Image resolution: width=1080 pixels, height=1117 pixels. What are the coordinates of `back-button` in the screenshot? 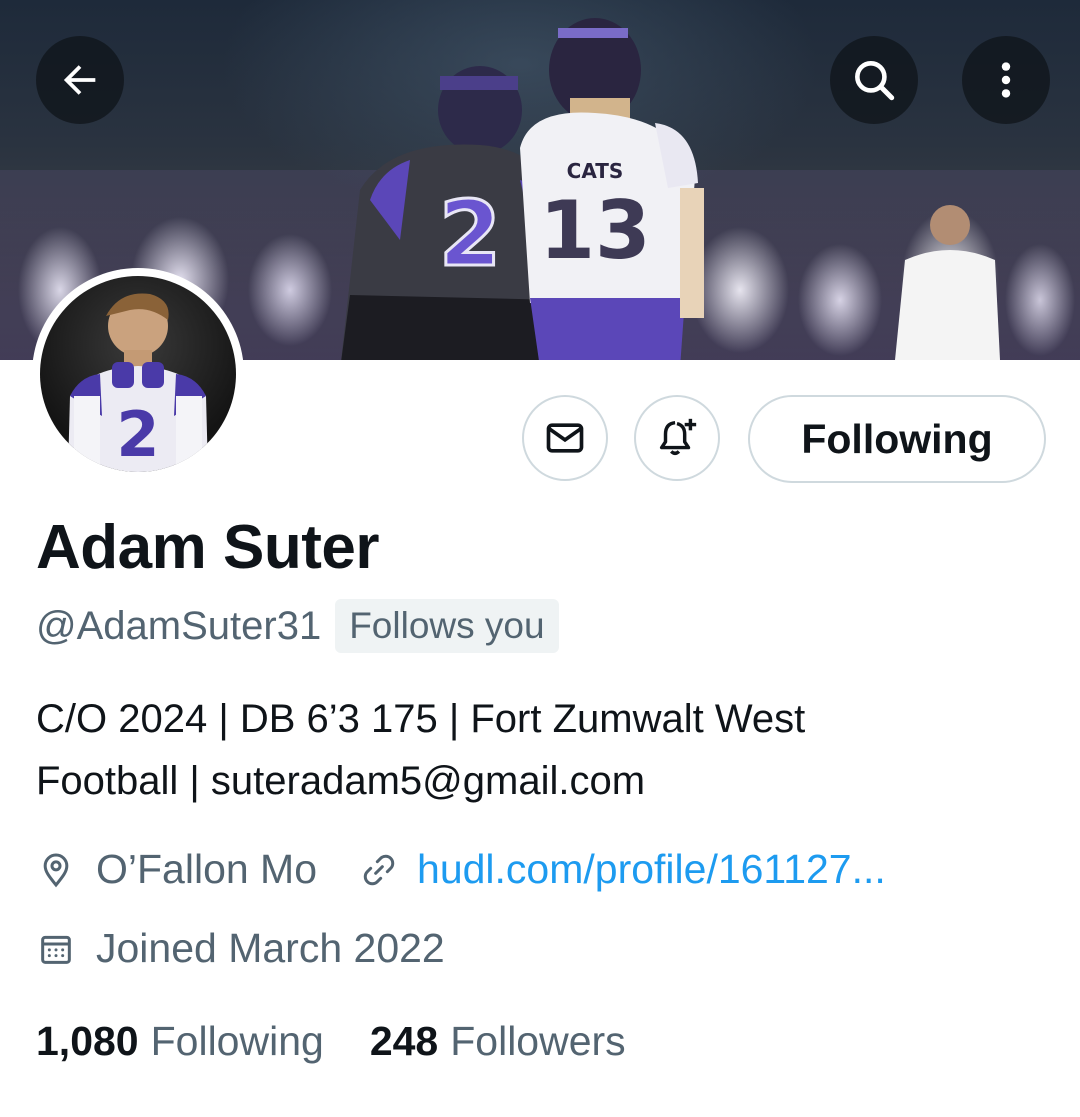 It's located at (80, 80).